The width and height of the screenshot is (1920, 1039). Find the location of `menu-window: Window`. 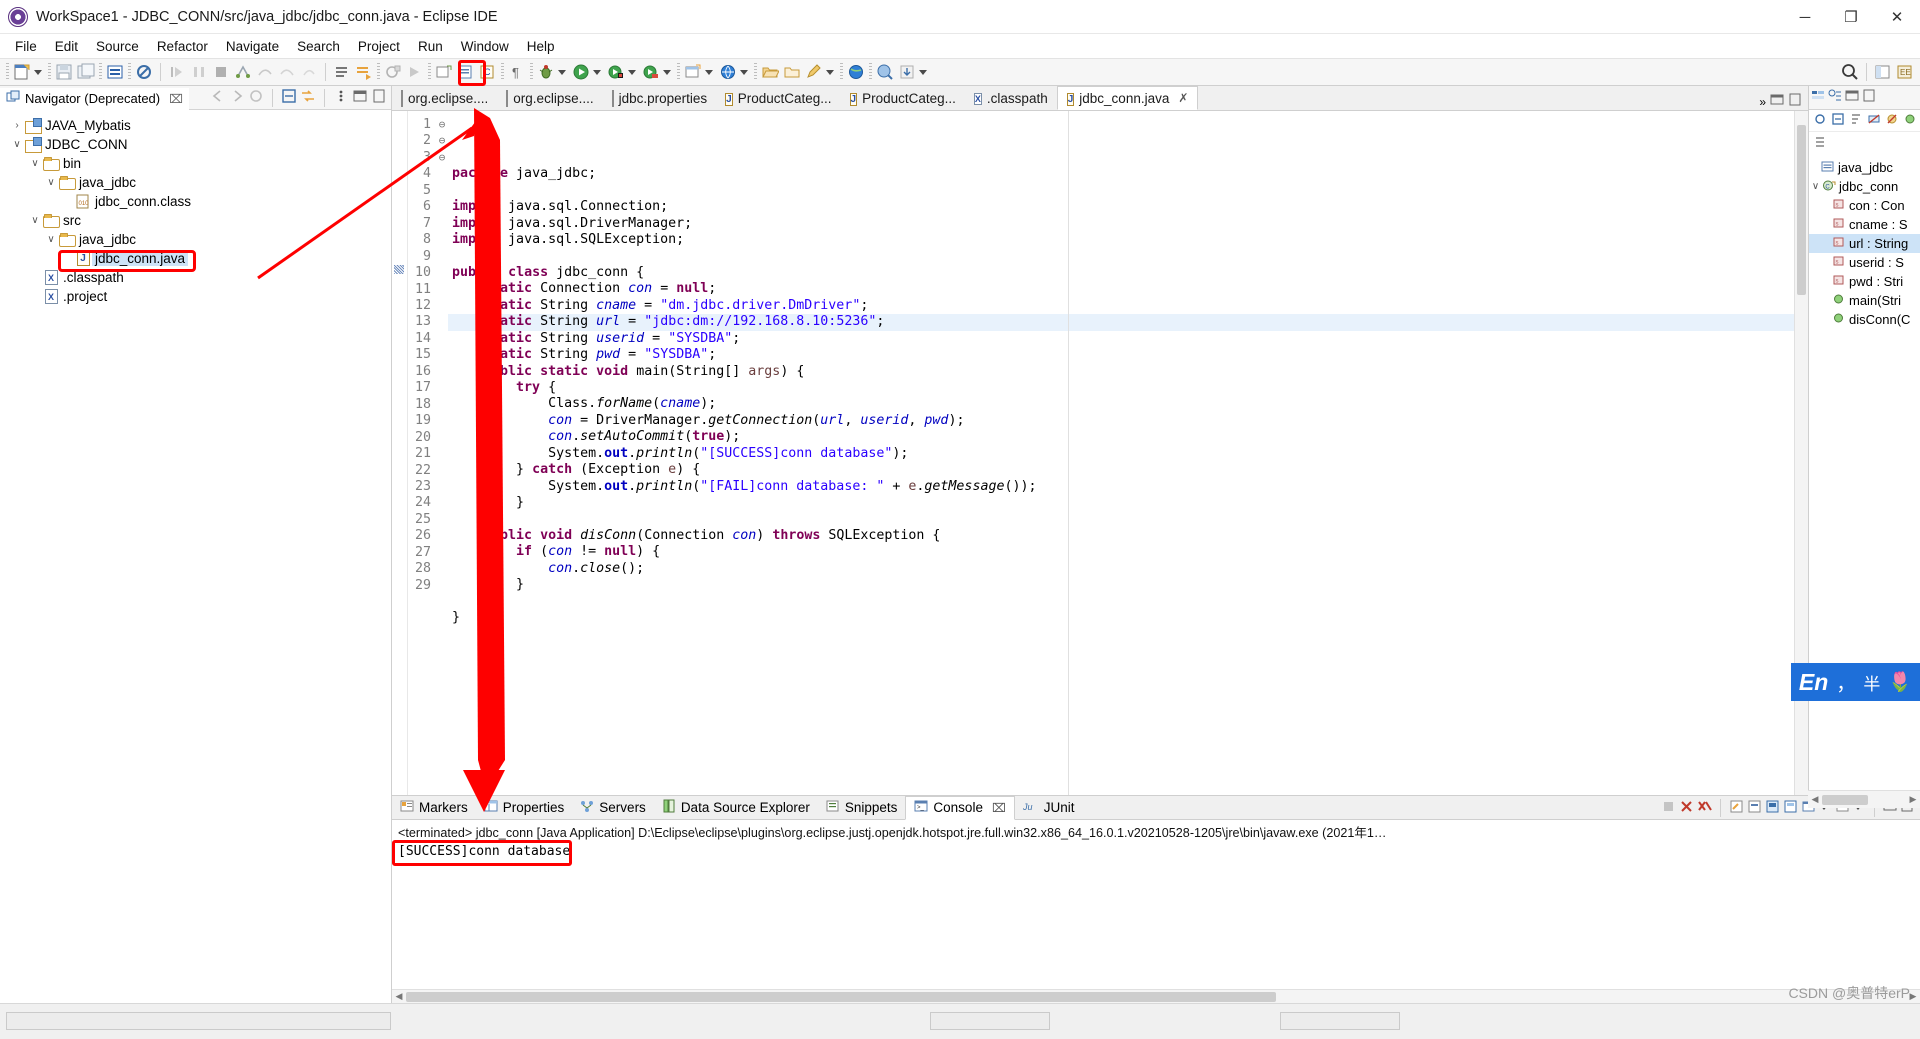

menu-window: Window is located at coordinates (485, 46).